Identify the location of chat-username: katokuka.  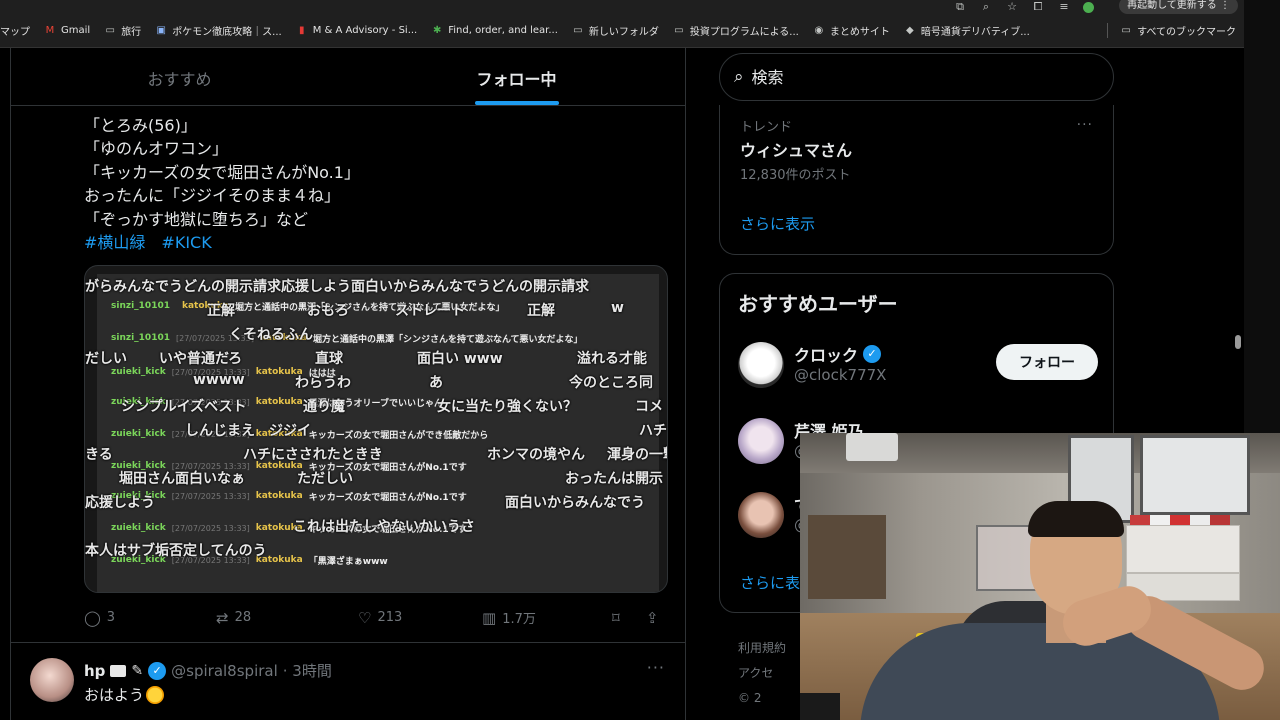
(279, 402).